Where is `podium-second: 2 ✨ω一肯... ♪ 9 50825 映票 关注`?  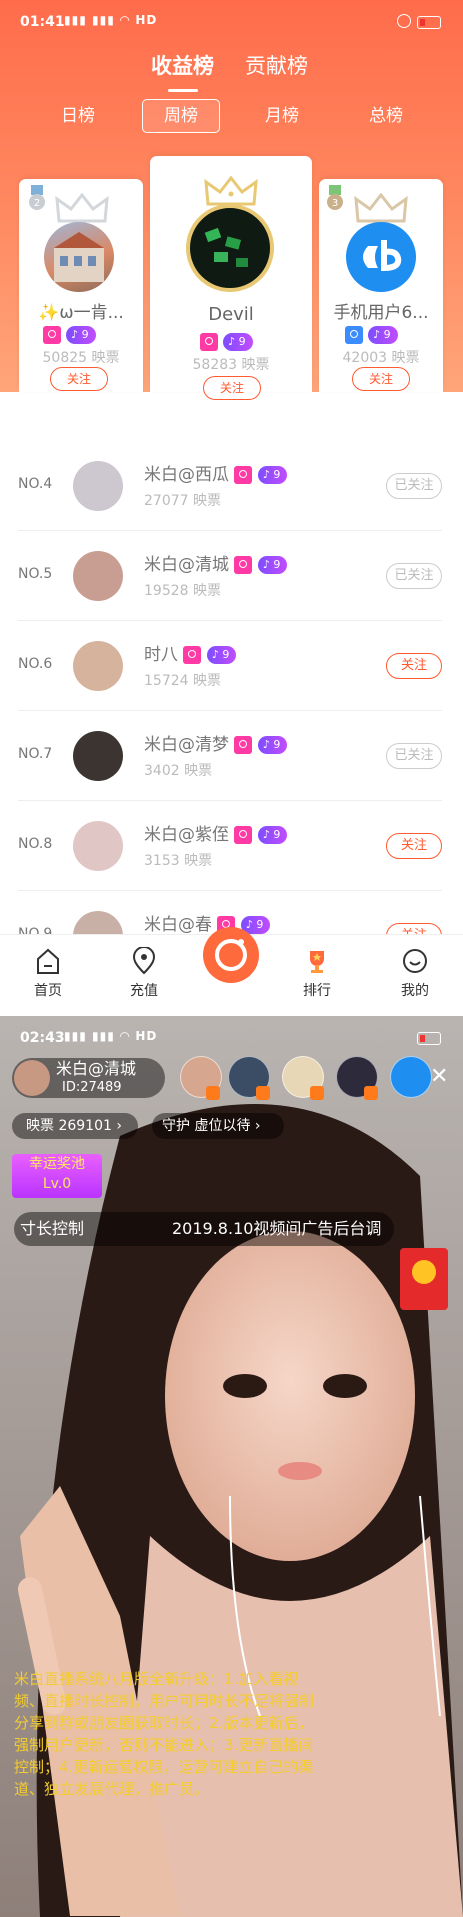 podium-second: 2 ✨ω一肯... ♪ 9 50825 映票 关注 is located at coordinates (81, 285).